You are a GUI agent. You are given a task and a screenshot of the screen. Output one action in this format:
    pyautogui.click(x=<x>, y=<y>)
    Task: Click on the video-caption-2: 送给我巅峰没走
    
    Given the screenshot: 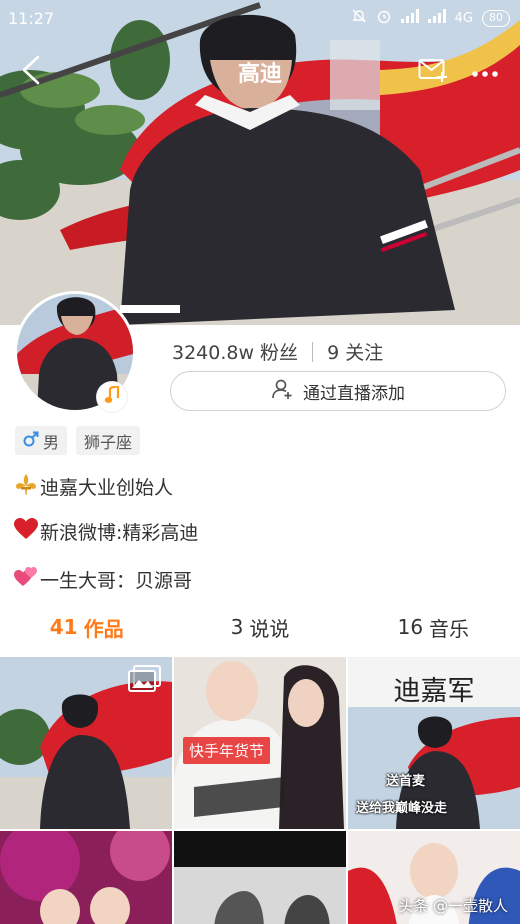 What is the action you would take?
    pyautogui.click(x=402, y=808)
    